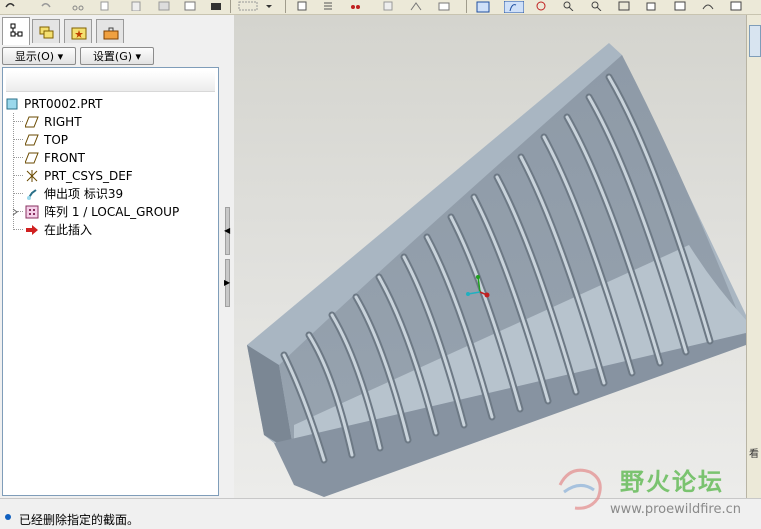  I want to click on orient-icon, so click(416, 6).